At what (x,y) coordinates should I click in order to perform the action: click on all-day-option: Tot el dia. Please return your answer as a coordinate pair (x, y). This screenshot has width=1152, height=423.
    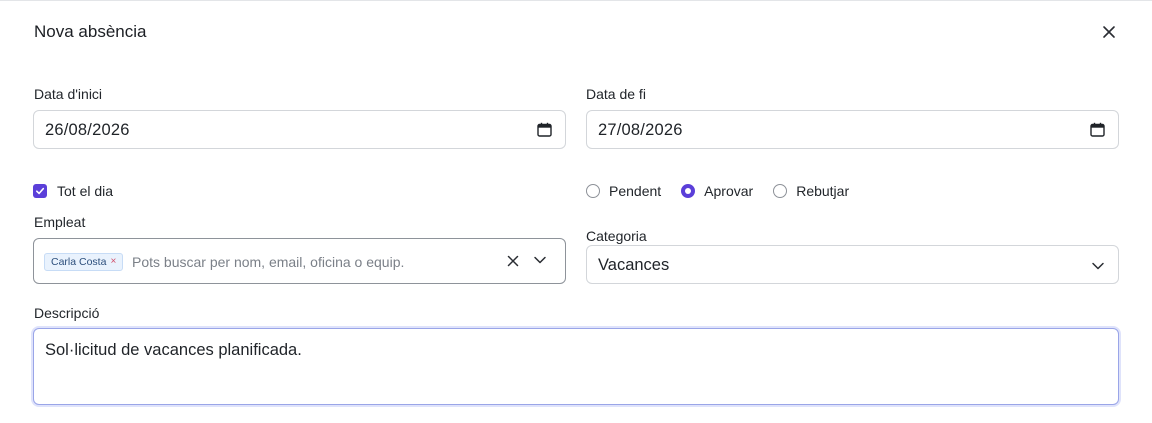
    Looking at the image, I should click on (73, 191).